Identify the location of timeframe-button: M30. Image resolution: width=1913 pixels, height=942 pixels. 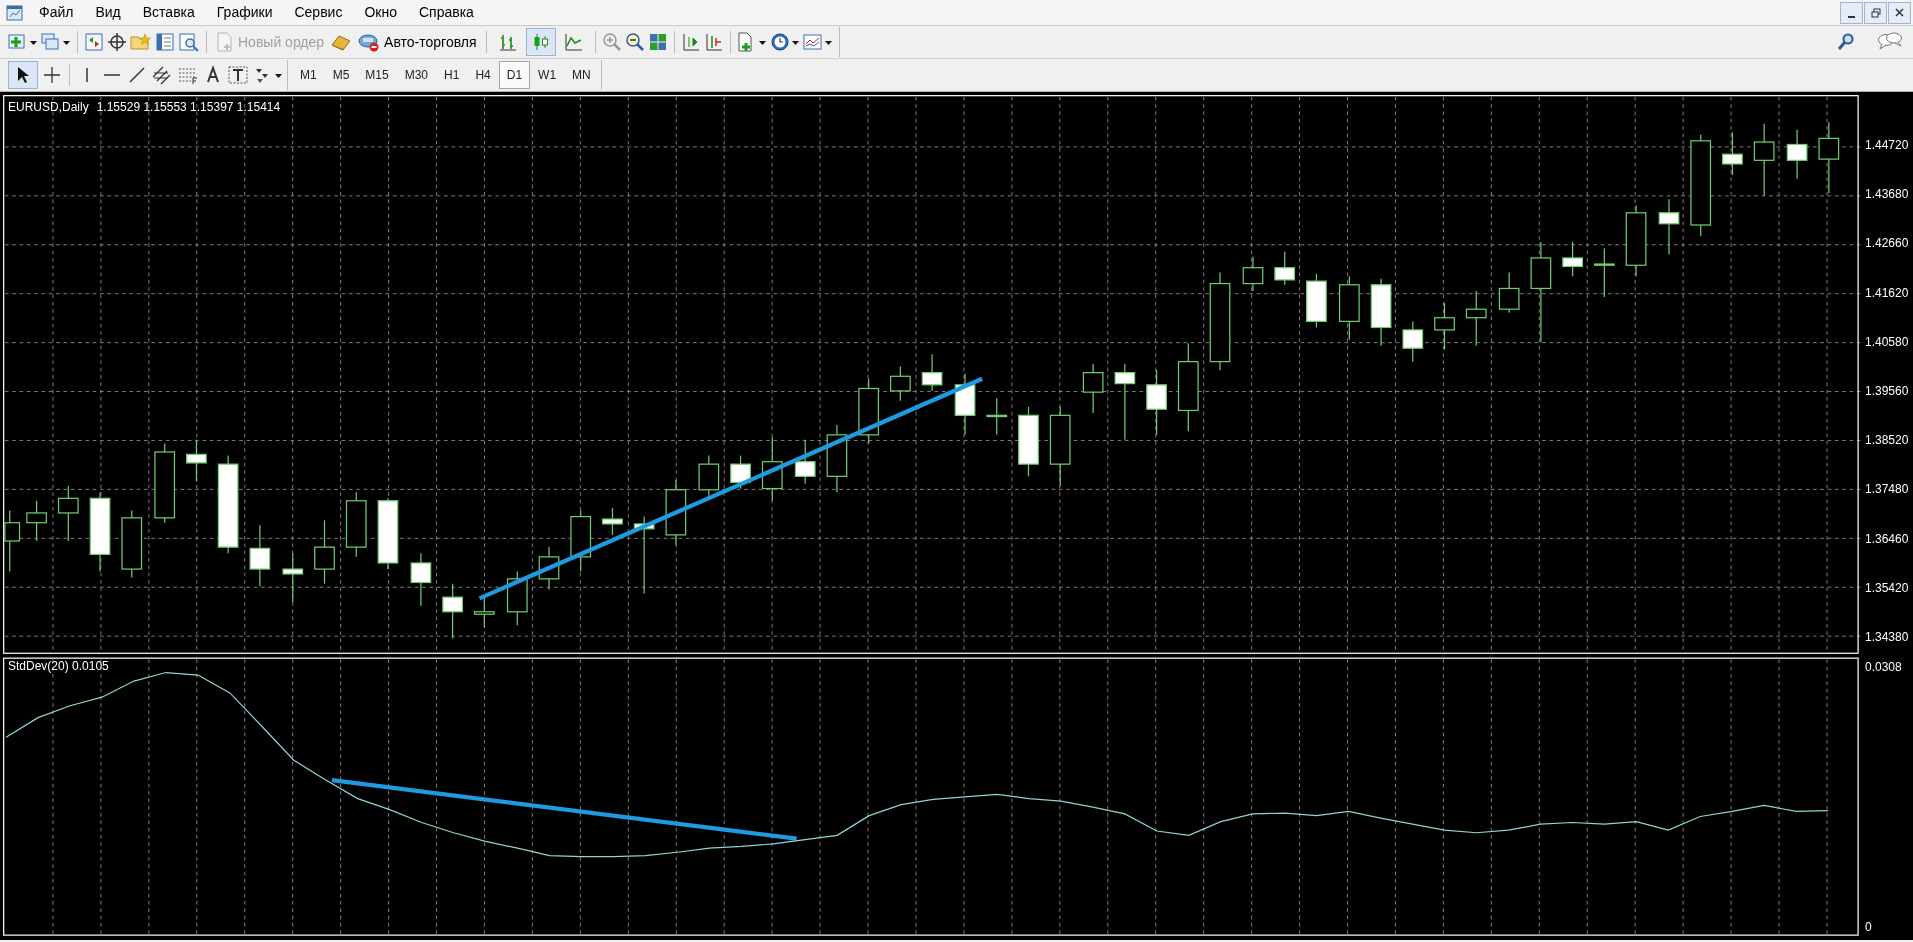
(416, 75).